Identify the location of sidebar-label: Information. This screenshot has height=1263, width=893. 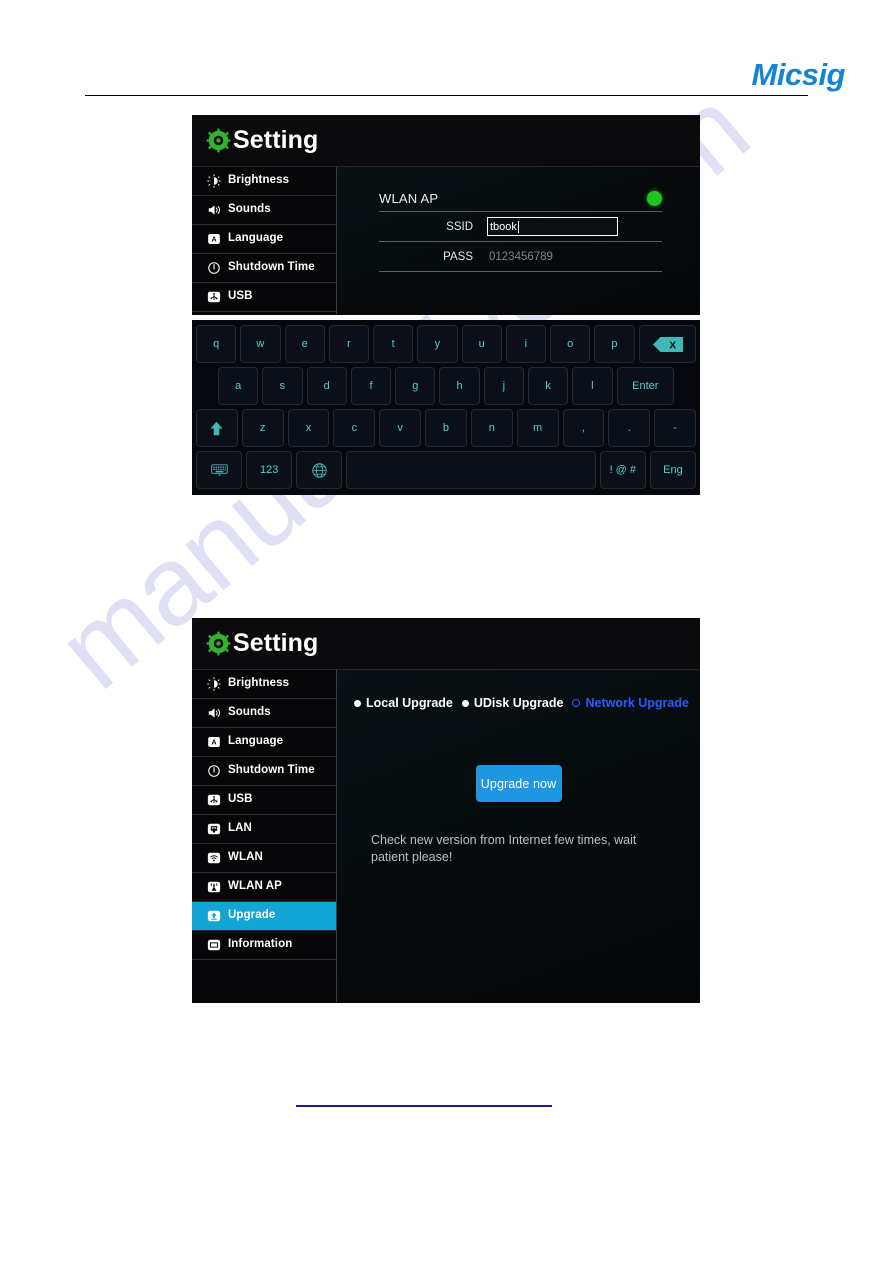
(260, 944).